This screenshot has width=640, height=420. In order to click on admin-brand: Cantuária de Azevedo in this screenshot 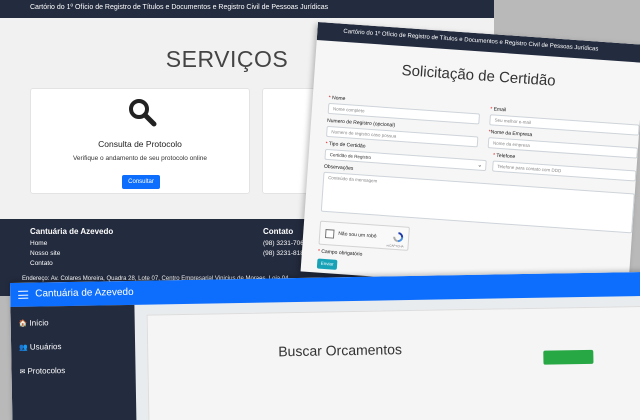, I will do `click(84, 293)`.